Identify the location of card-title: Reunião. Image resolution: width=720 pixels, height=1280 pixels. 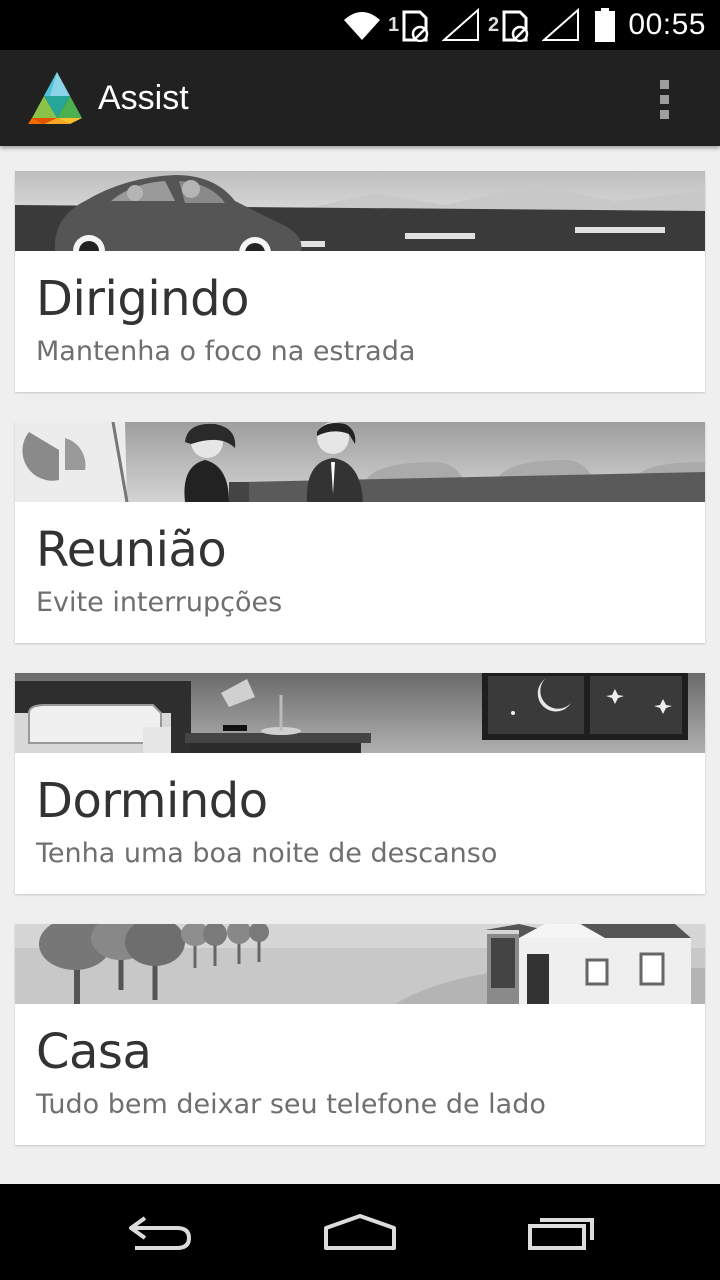
(131, 550).